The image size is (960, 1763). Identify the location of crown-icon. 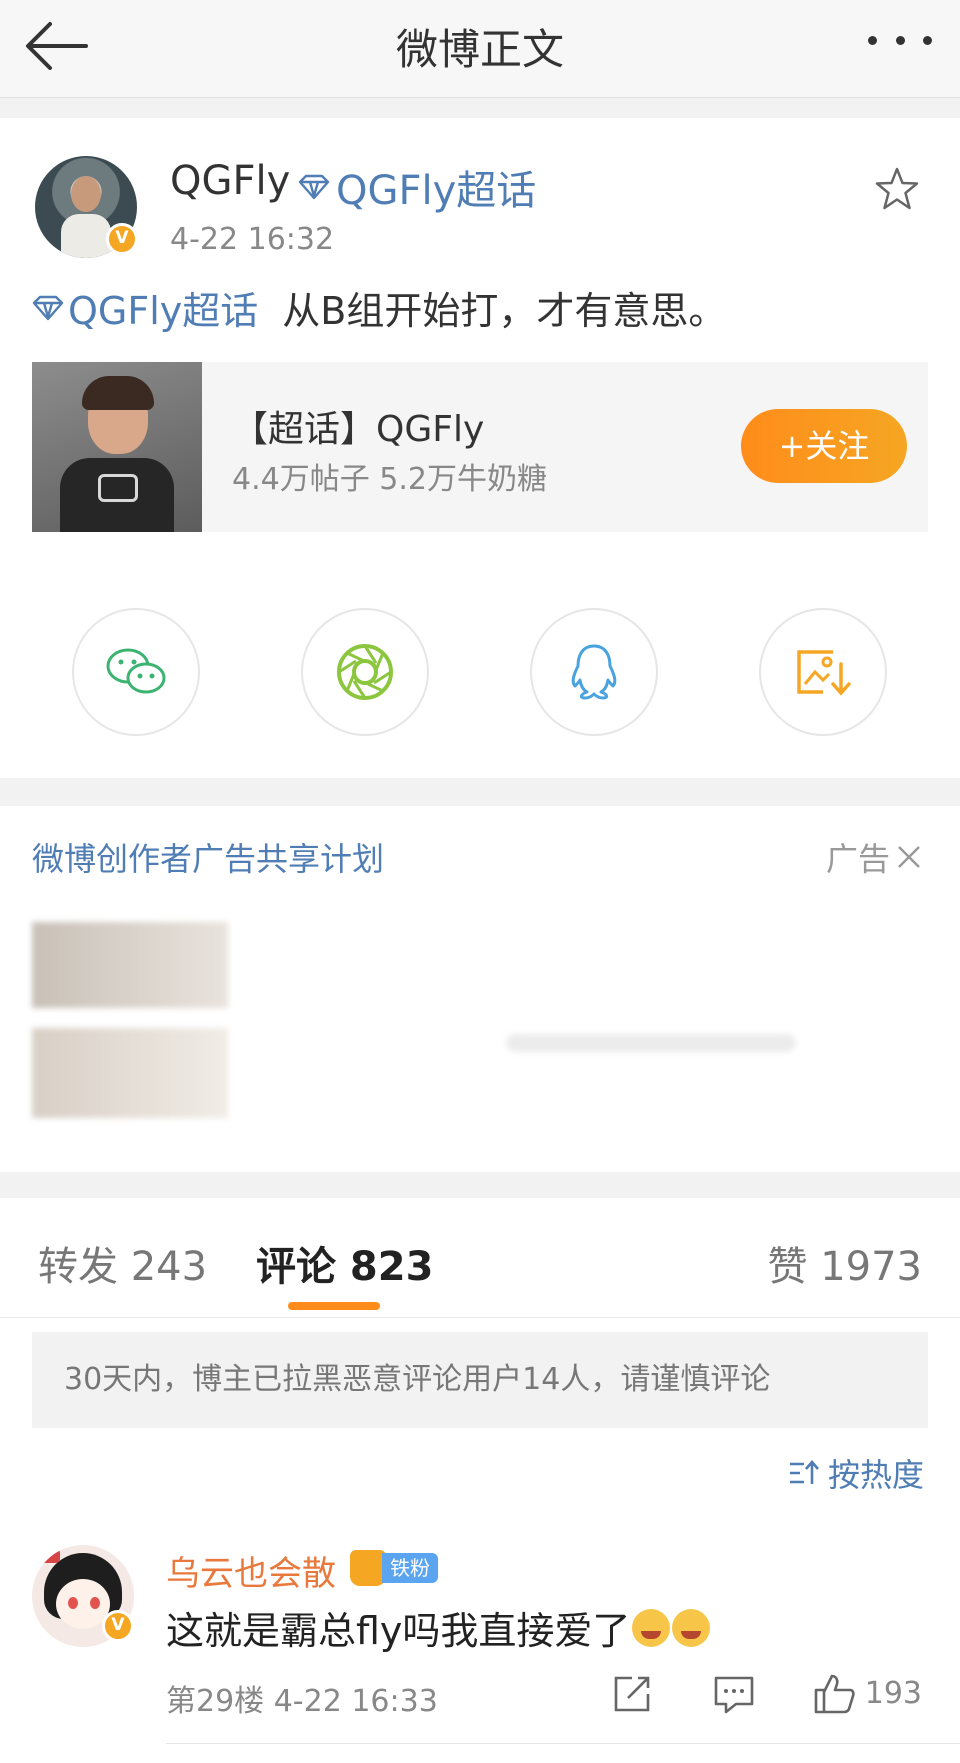
(368, 1568).